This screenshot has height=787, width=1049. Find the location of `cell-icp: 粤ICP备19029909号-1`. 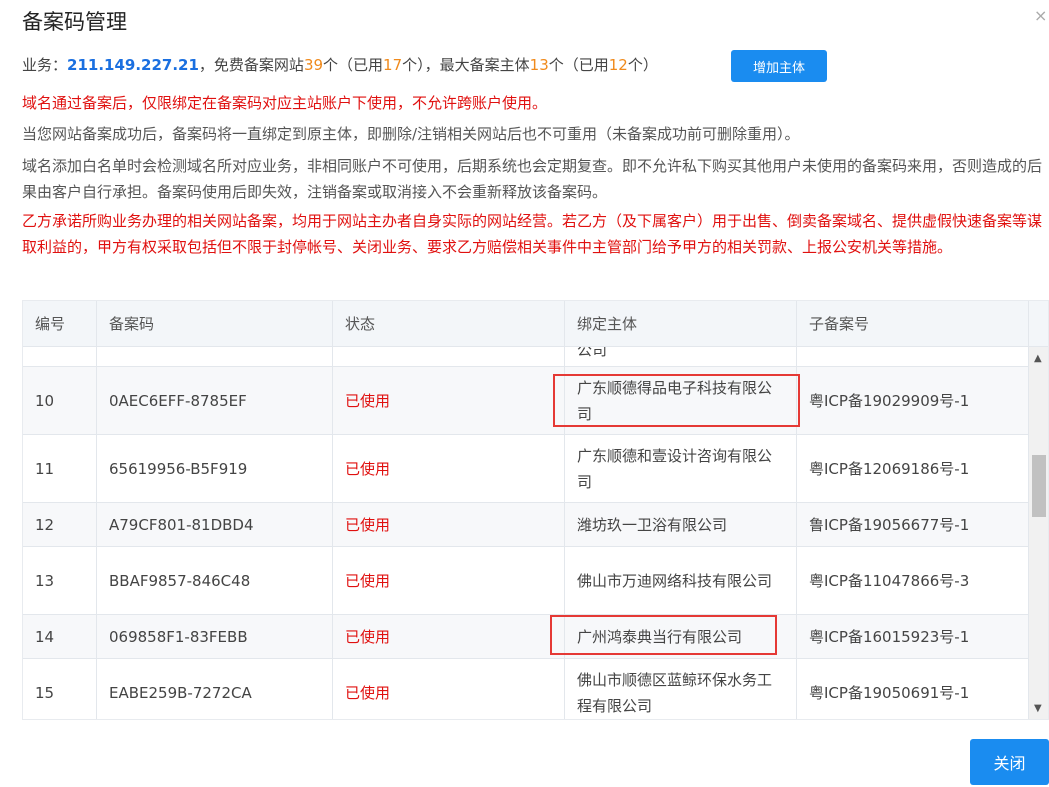

cell-icp: 粤ICP备19029909号-1 is located at coordinates (913, 400).